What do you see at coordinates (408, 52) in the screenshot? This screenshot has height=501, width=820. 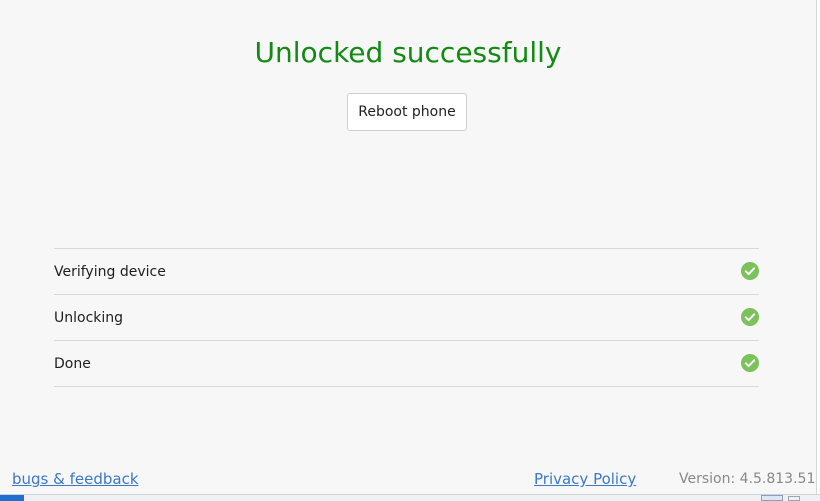 I see `page-title: Unlocked successfully` at bounding box center [408, 52].